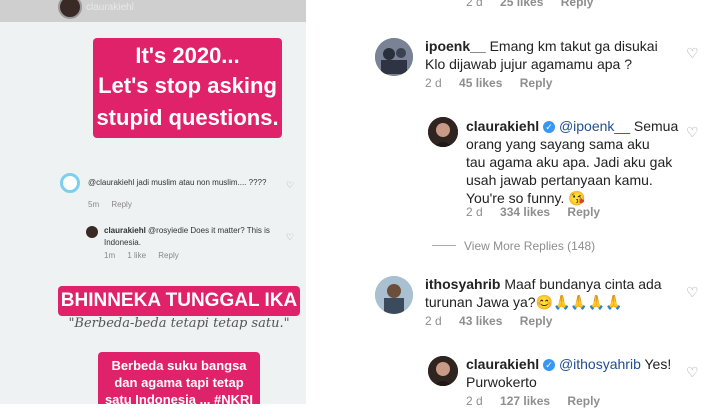  Describe the element at coordinates (179, 323) in the screenshot. I see `story-motto: "Berbeda-beda tetapi tetap satu."` at that location.